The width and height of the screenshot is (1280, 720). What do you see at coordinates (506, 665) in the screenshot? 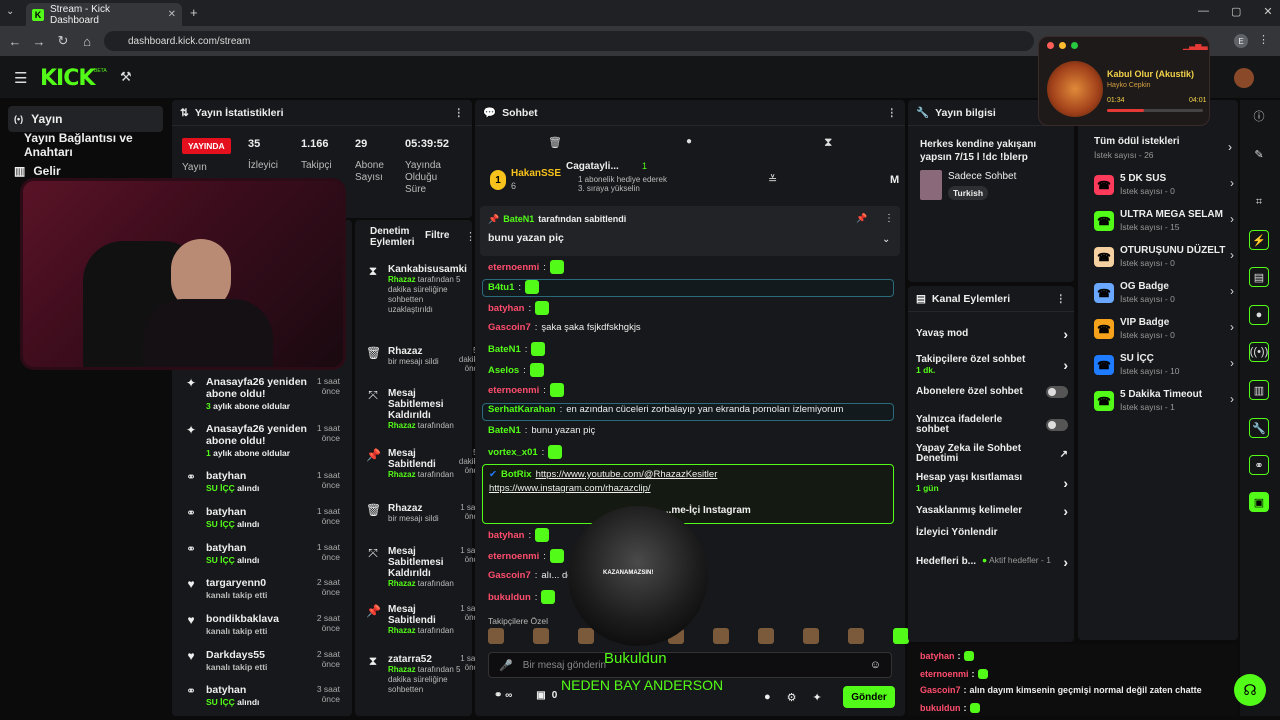
I see `mic-icon: 🎤` at bounding box center [506, 665].